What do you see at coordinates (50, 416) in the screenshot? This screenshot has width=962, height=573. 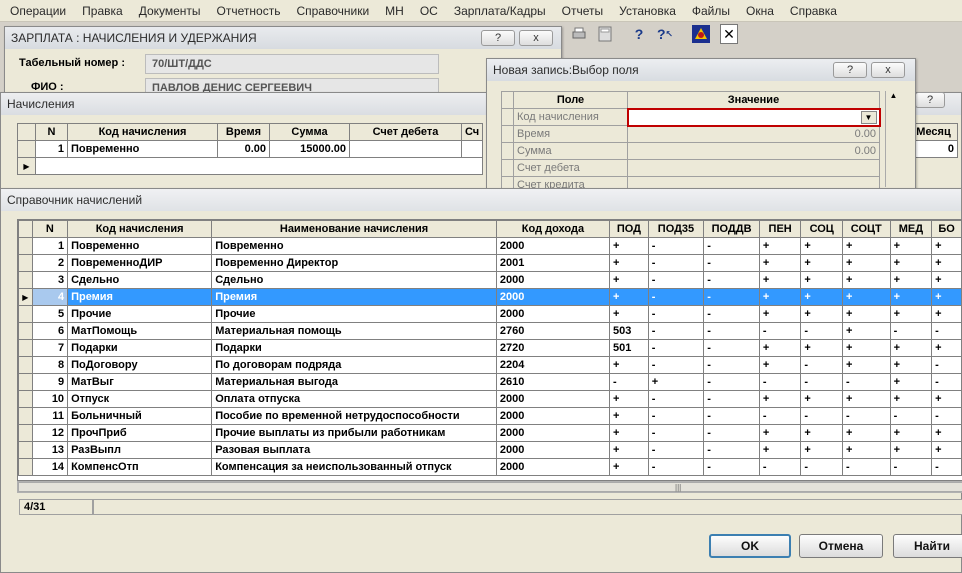 I see `cell-n: 11` at bounding box center [50, 416].